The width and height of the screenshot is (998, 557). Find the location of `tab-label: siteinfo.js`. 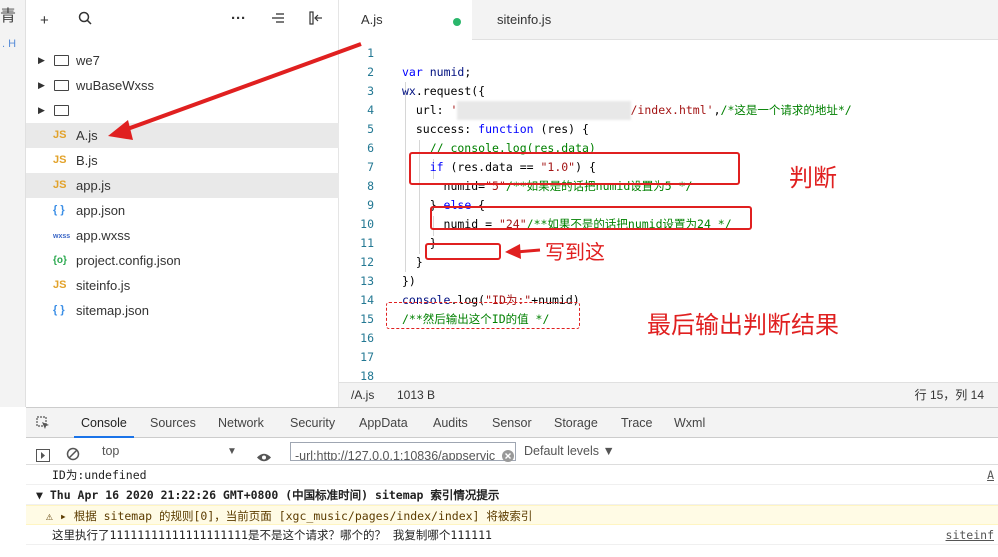

tab-label: siteinfo.js is located at coordinates (524, 19).